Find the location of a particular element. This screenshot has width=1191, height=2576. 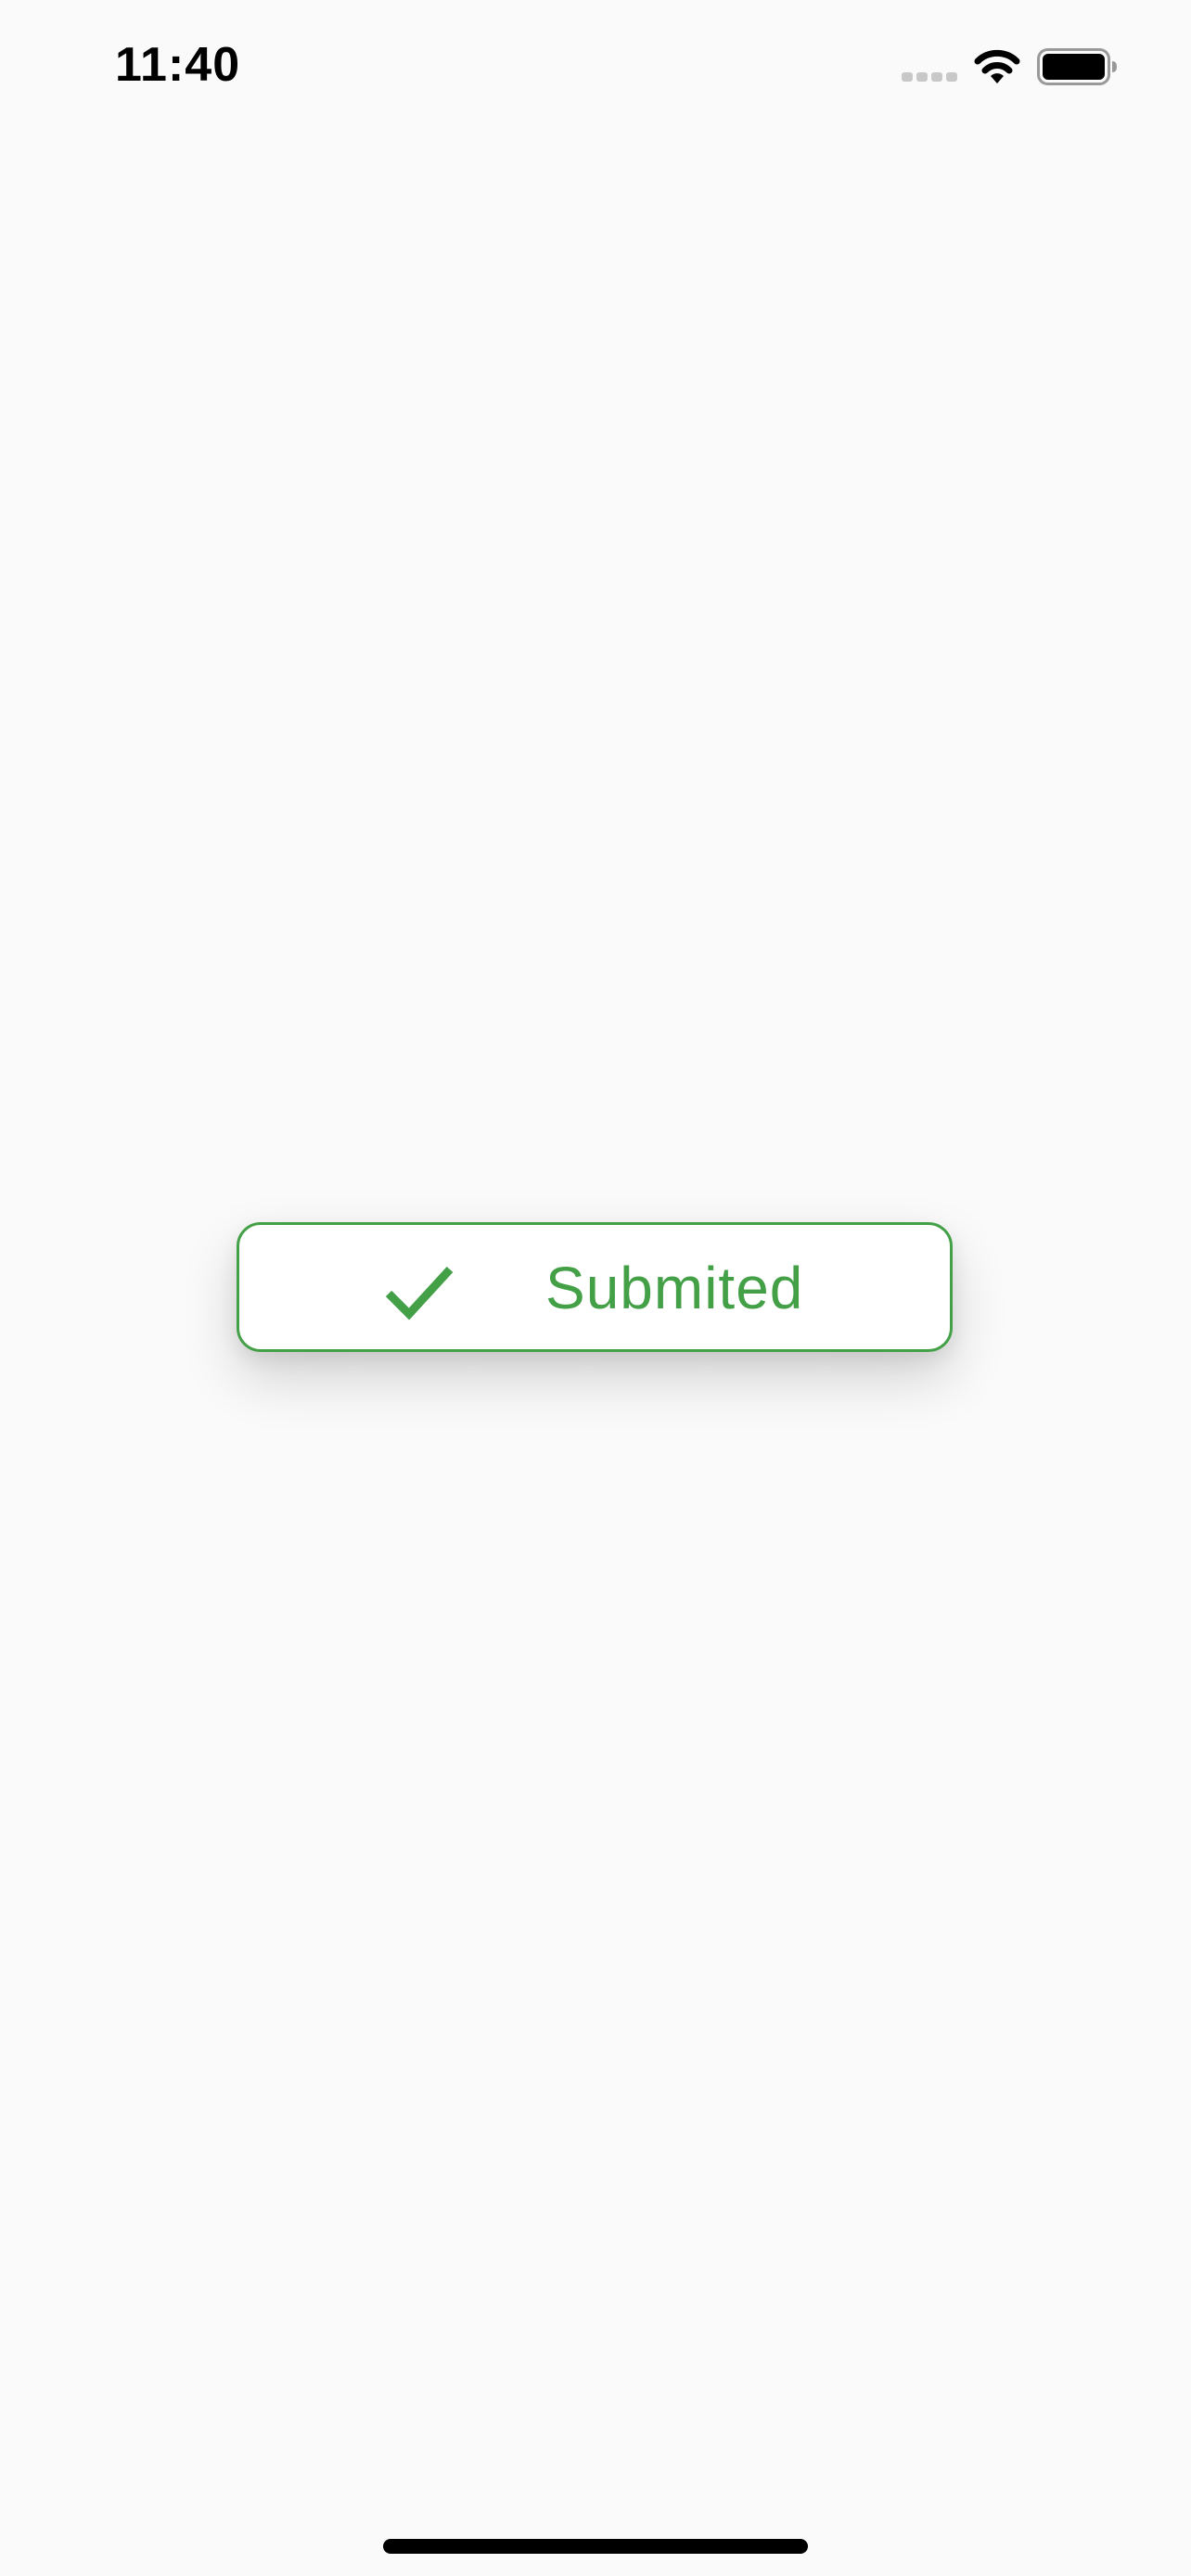

status-time: 11:40 is located at coordinates (178, 65).